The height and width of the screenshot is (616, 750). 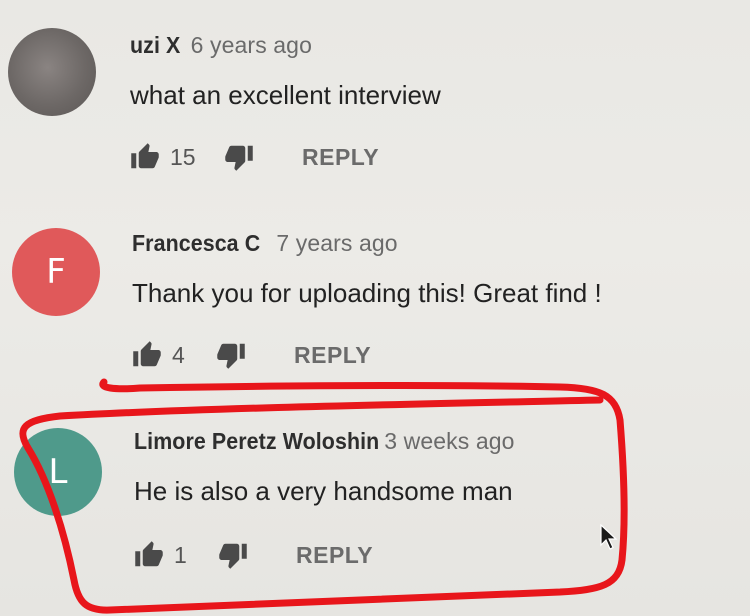 I want to click on mouse-cursor-icon, so click(x=609, y=537).